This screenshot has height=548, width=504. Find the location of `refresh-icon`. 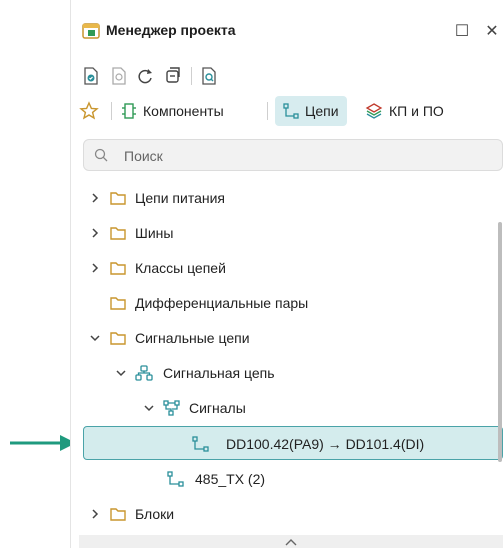

refresh-icon is located at coordinates (145, 76).